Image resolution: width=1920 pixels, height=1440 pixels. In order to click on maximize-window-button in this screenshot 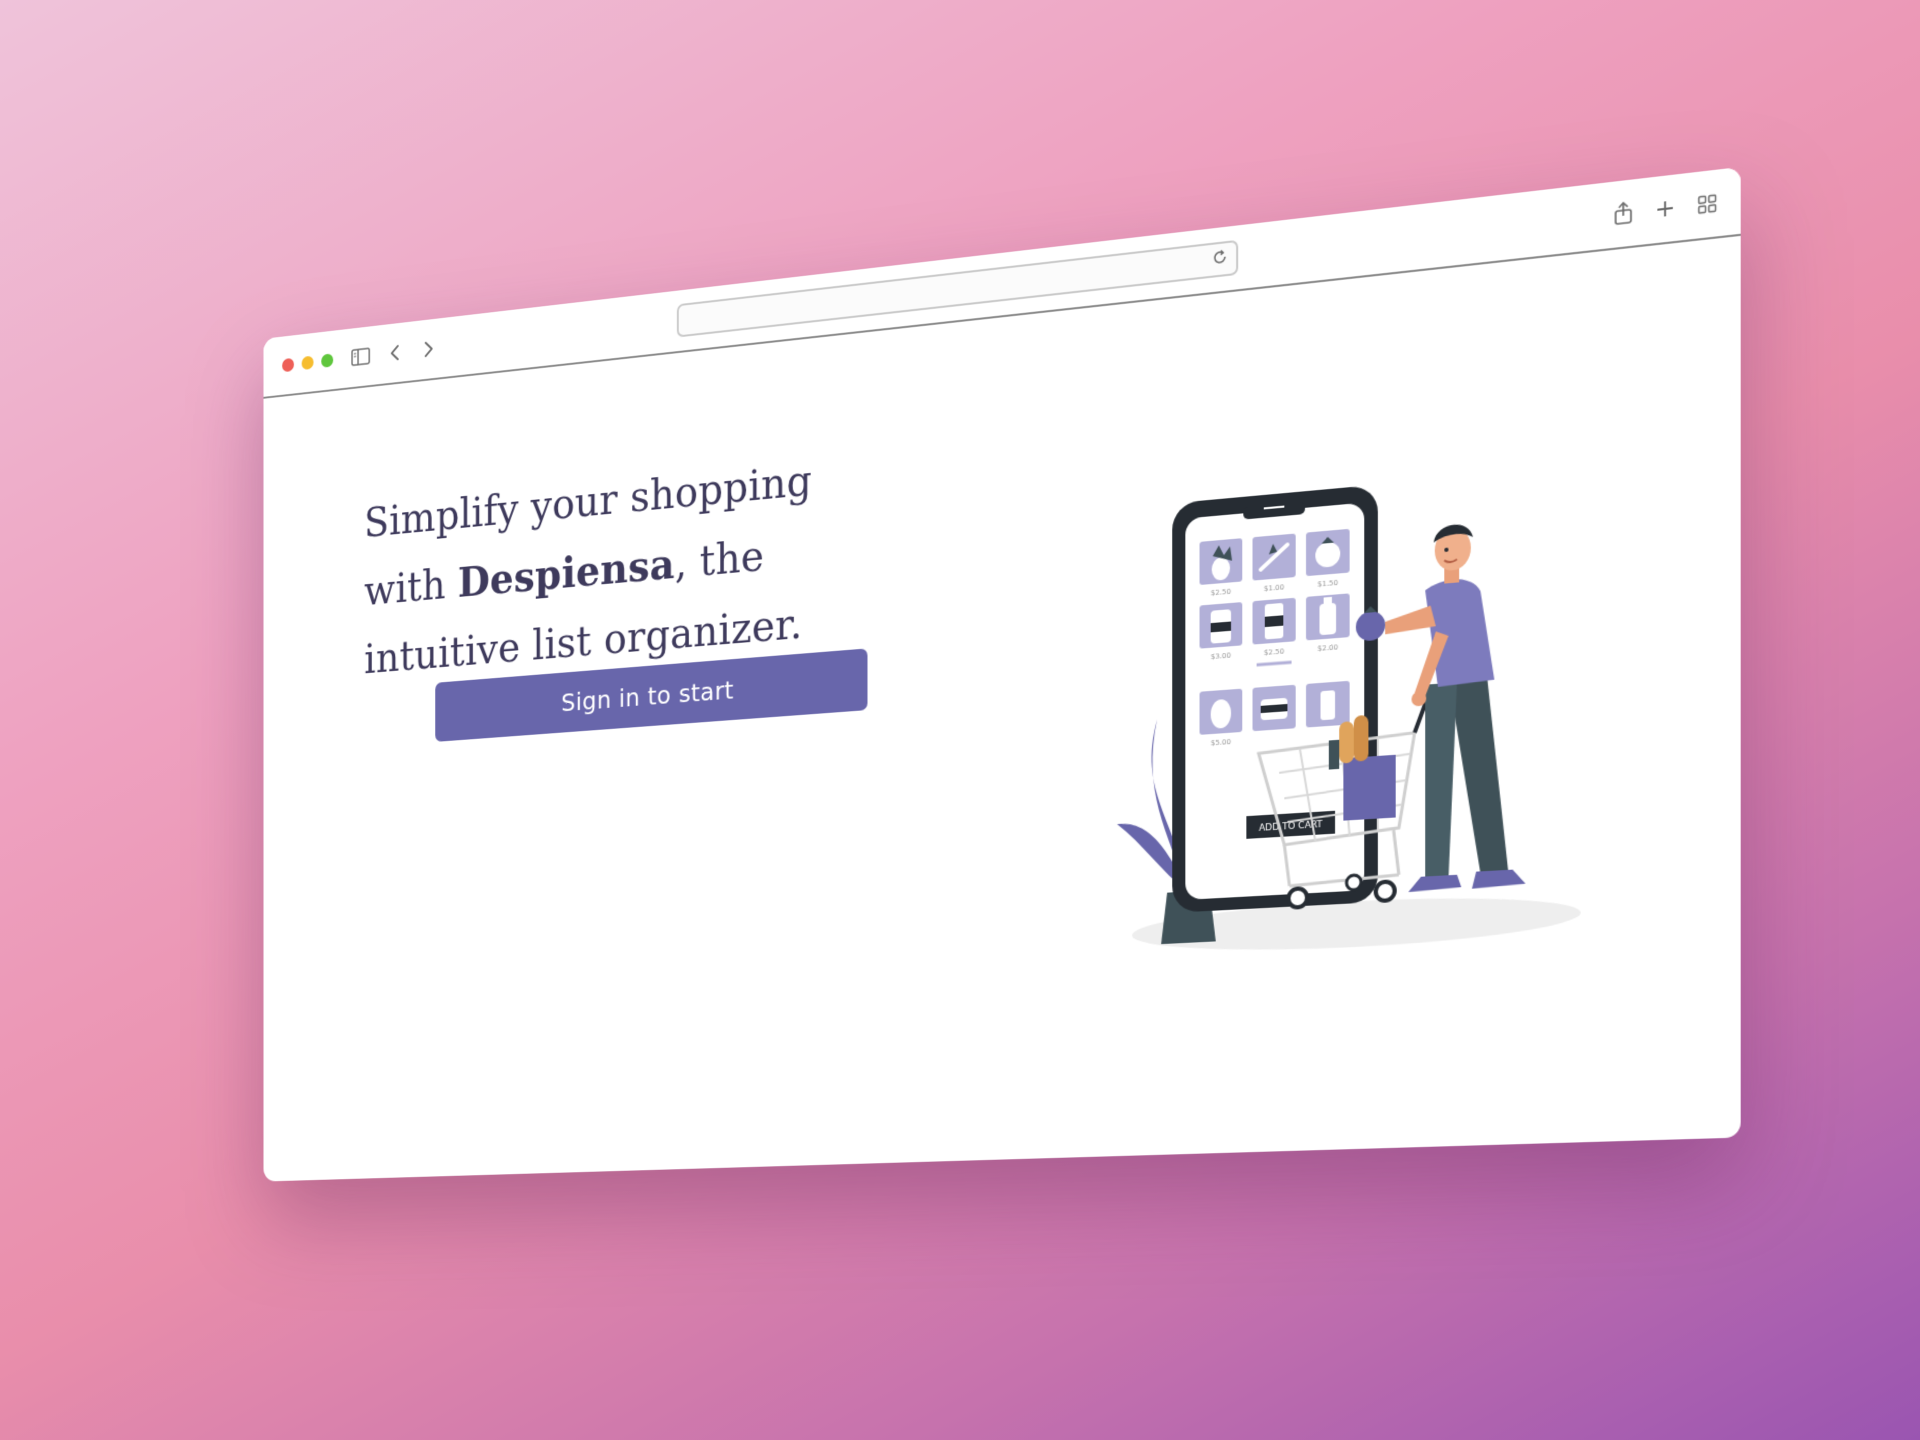, I will do `click(327, 360)`.